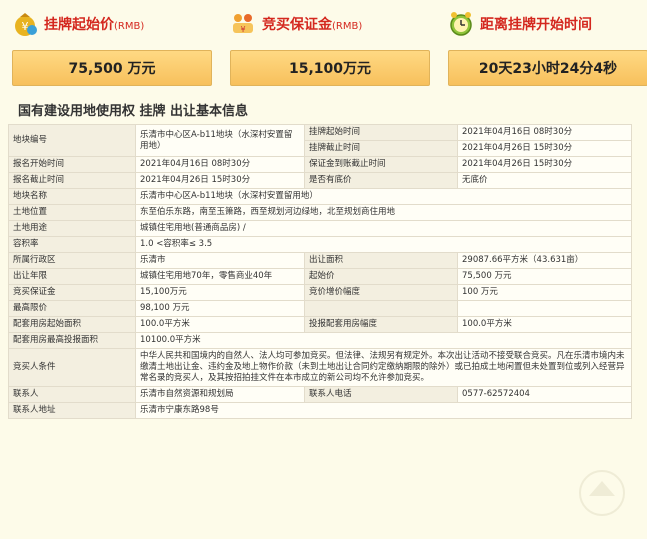 The height and width of the screenshot is (539, 647). I want to click on table-row: 报名截止时间 2021年04月26日 15时30分 是否有底价 无底价, so click(320, 180).